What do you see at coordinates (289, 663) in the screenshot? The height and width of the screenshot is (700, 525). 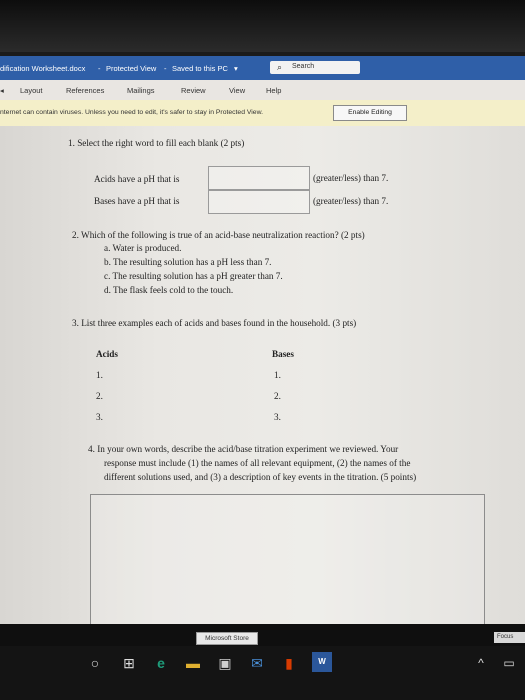 I see `office-app-icon: ▮` at bounding box center [289, 663].